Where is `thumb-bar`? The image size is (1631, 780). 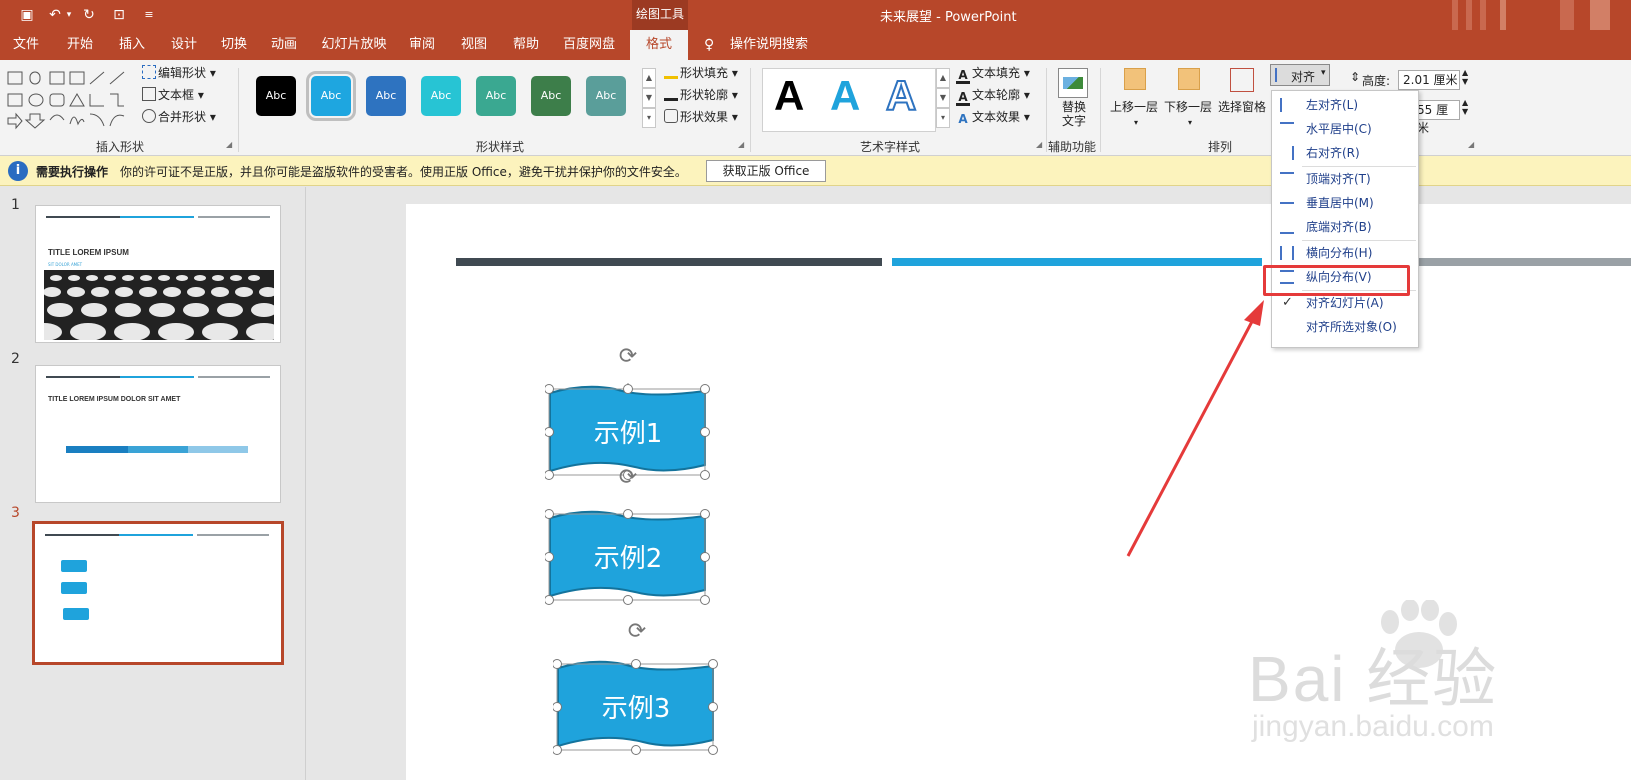
thumb-bar is located at coordinates (234, 217).